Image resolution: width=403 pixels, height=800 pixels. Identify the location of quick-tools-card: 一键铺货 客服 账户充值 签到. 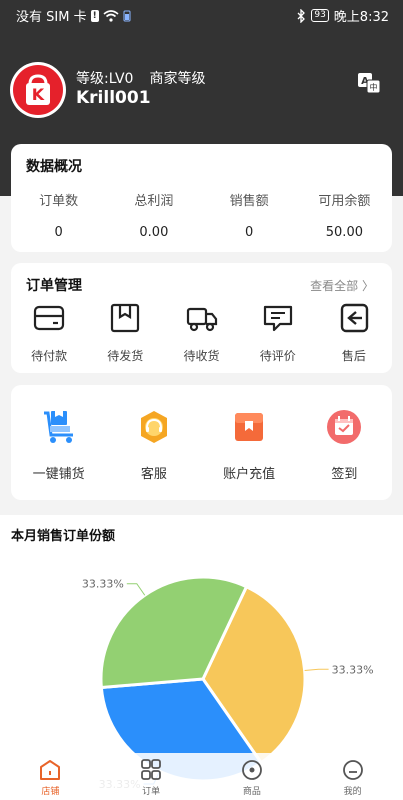
(201, 442).